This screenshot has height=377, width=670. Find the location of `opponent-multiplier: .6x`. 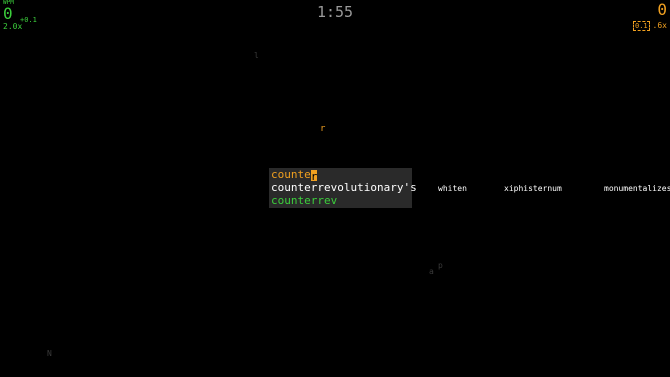

opponent-multiplier: .6x is located at coordinates (659, 25).